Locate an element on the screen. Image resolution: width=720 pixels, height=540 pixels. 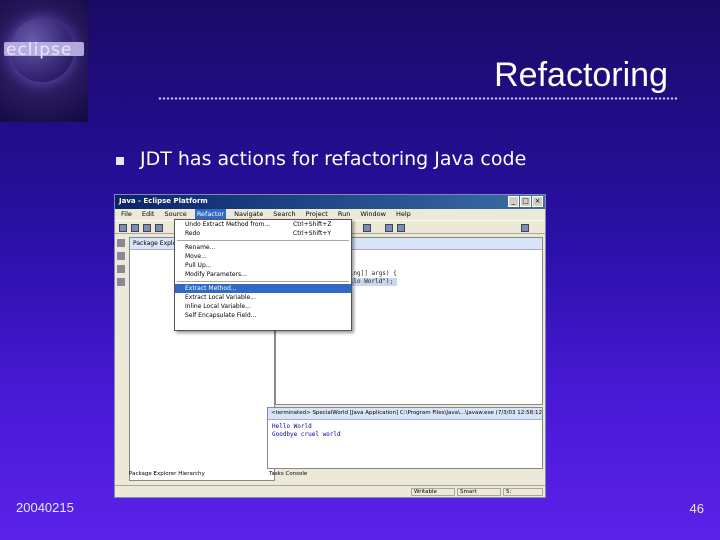
minimize-icon: _ is located at coordinates (513, 201).